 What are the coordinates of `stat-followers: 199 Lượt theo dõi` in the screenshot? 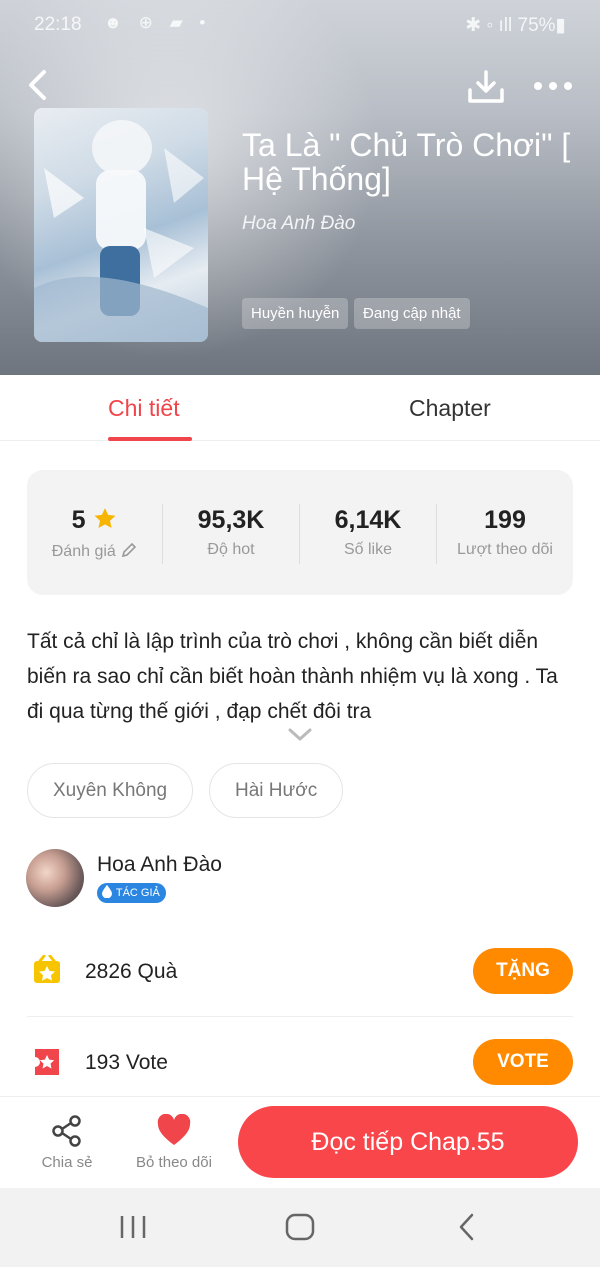 It's located at (505, 532).